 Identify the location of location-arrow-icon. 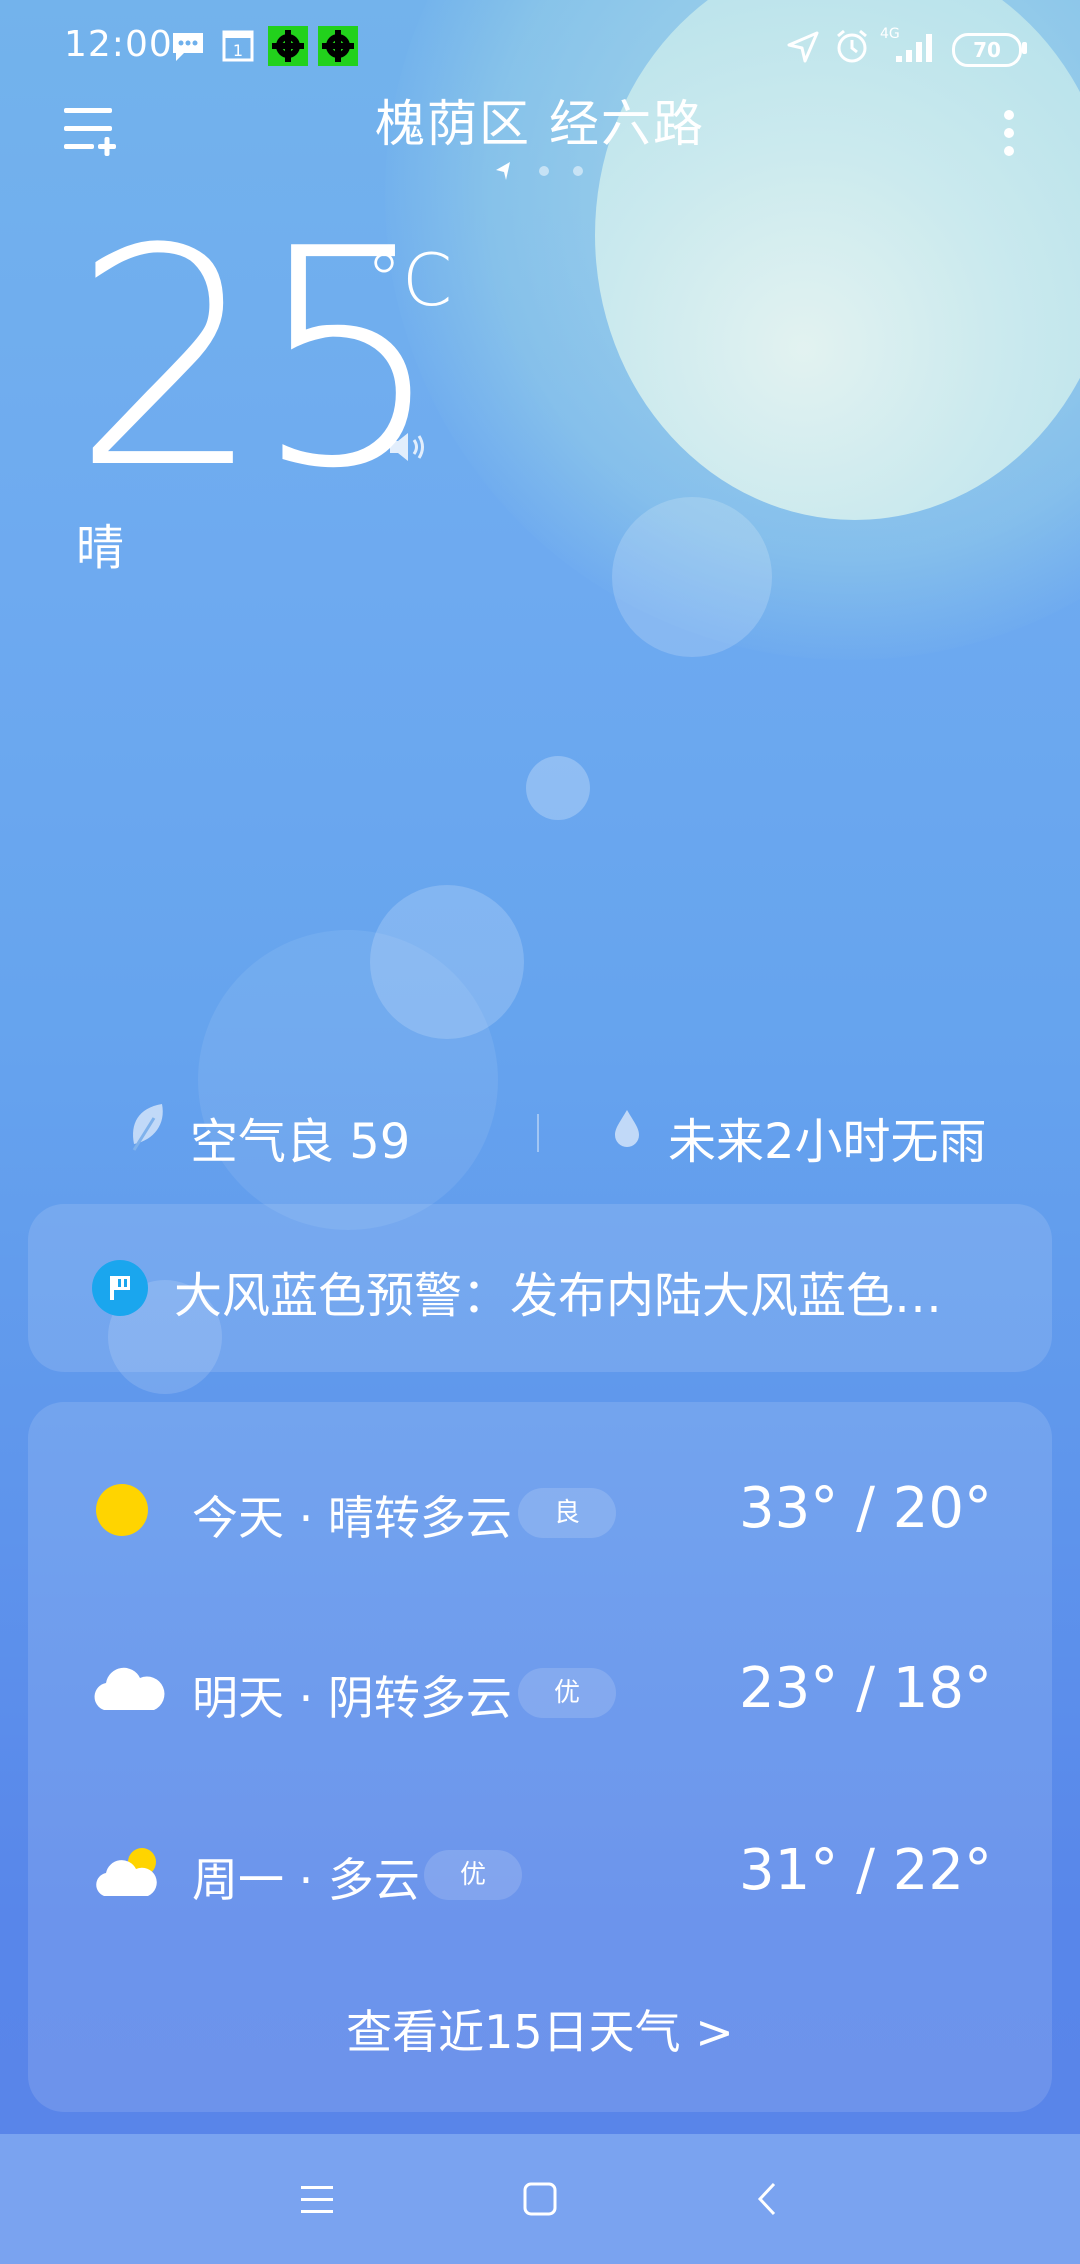
(803, 47).